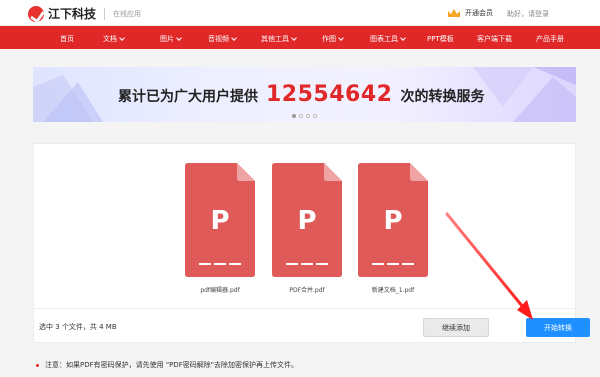 This screenshot has height=377, width=600. Describe the element at coordinates (300, 37) in the screenshot. I see `main-nav: 首页 文档 图片 音视频 其他工具 作图 图表工具 PPT模板 客户端下载 产品手册` at that location.